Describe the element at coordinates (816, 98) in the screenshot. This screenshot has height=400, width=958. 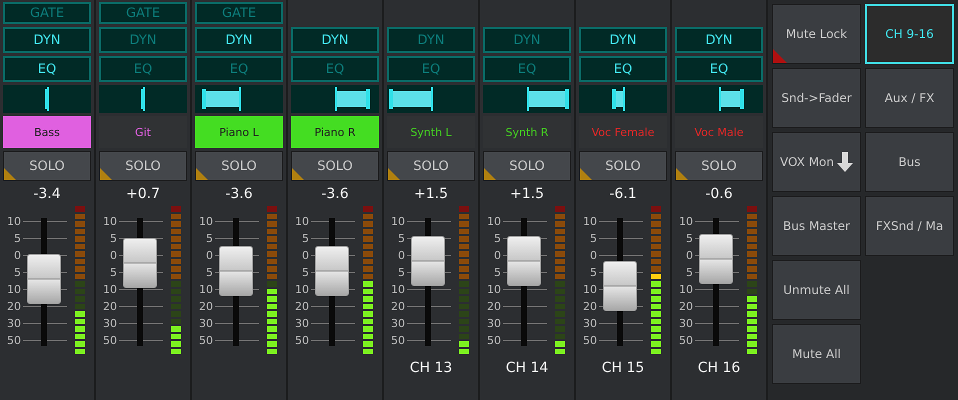
I see `panel-button: Snd->Fader` at that location.